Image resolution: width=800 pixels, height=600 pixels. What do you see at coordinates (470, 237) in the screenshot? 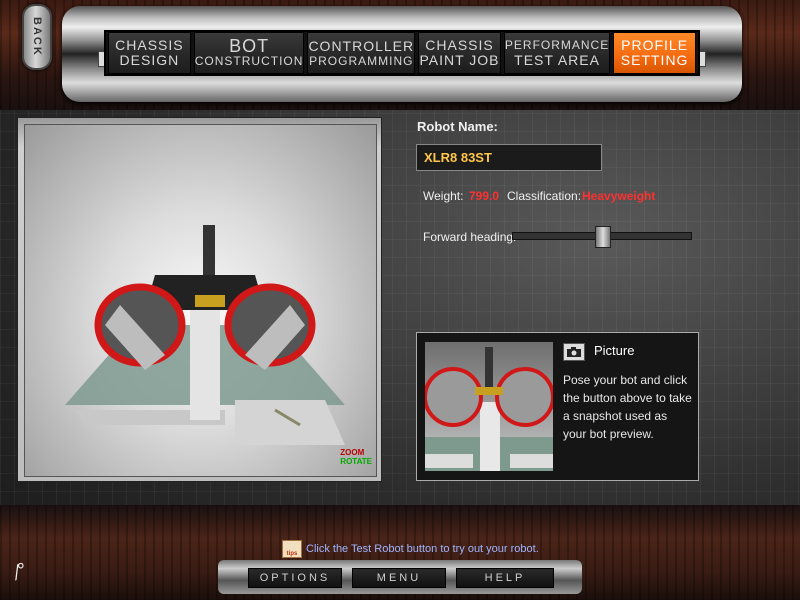
I see `forward-heading-label: Forward heading:` at bounding box center [470, 237].